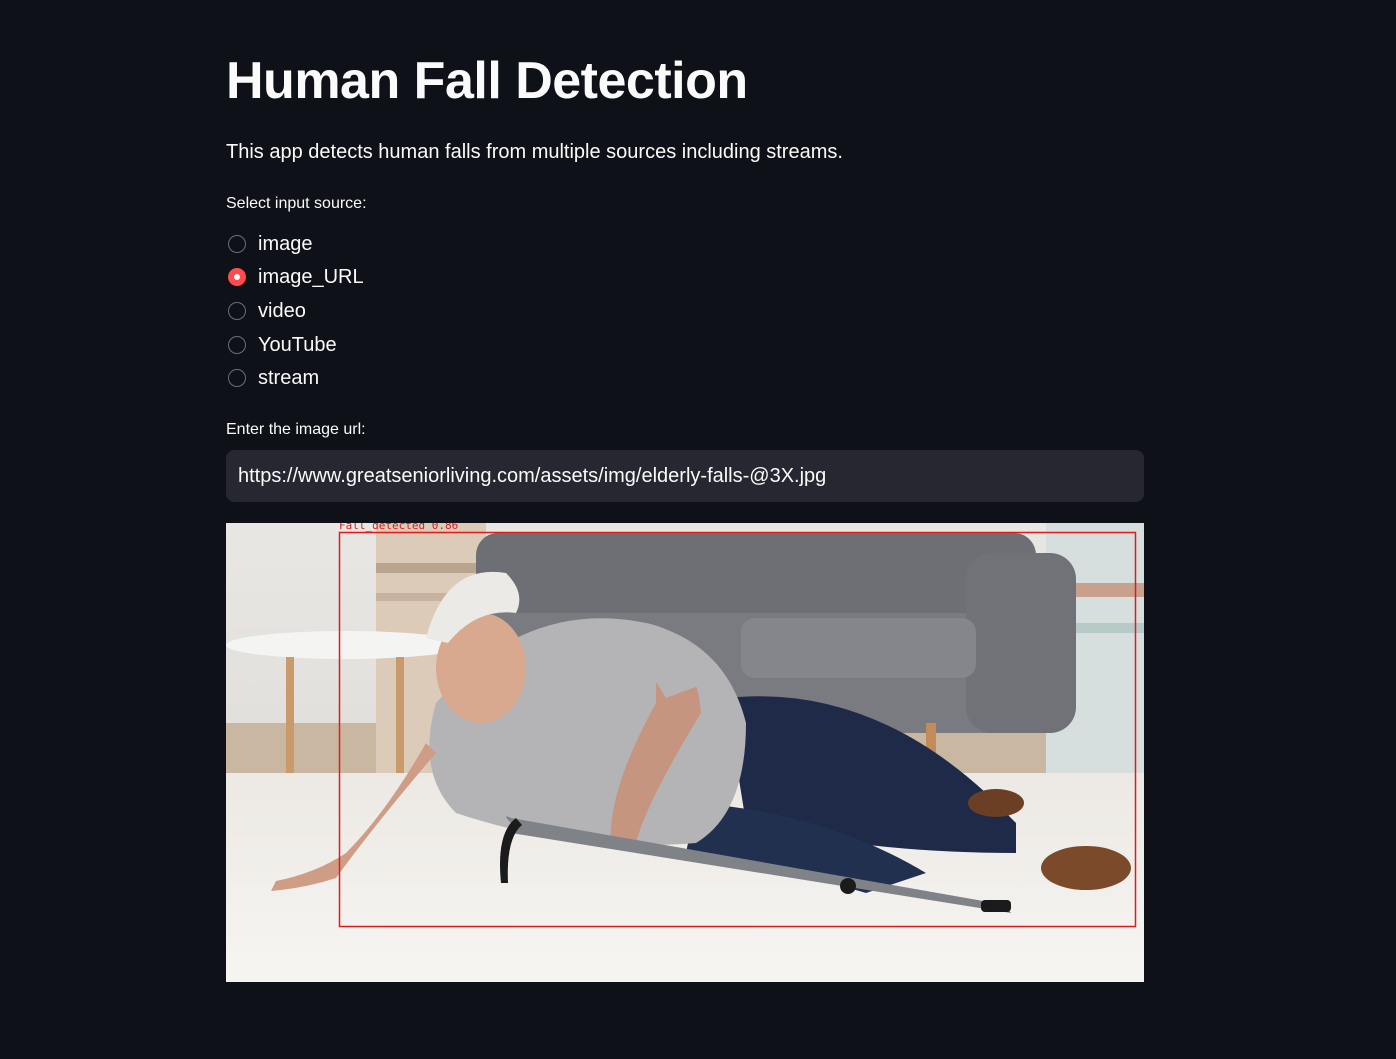  What do you see at coordinates (237, 277) in the screenshot?
I see `radio-button-selected` at bounding box center [237, 277].